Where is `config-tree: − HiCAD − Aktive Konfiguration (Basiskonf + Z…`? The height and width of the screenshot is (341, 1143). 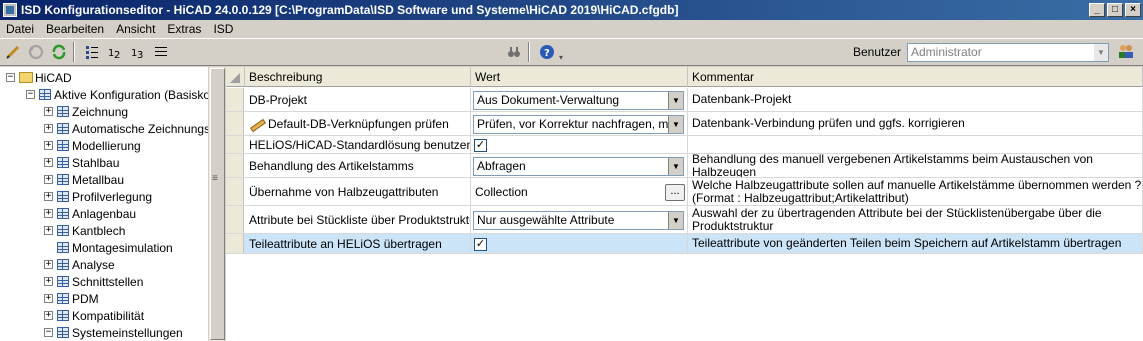
config-tree: − HiCAD − Aktive Konfiguration (Basiskonf + Z… is located at coordinates (104, 204).